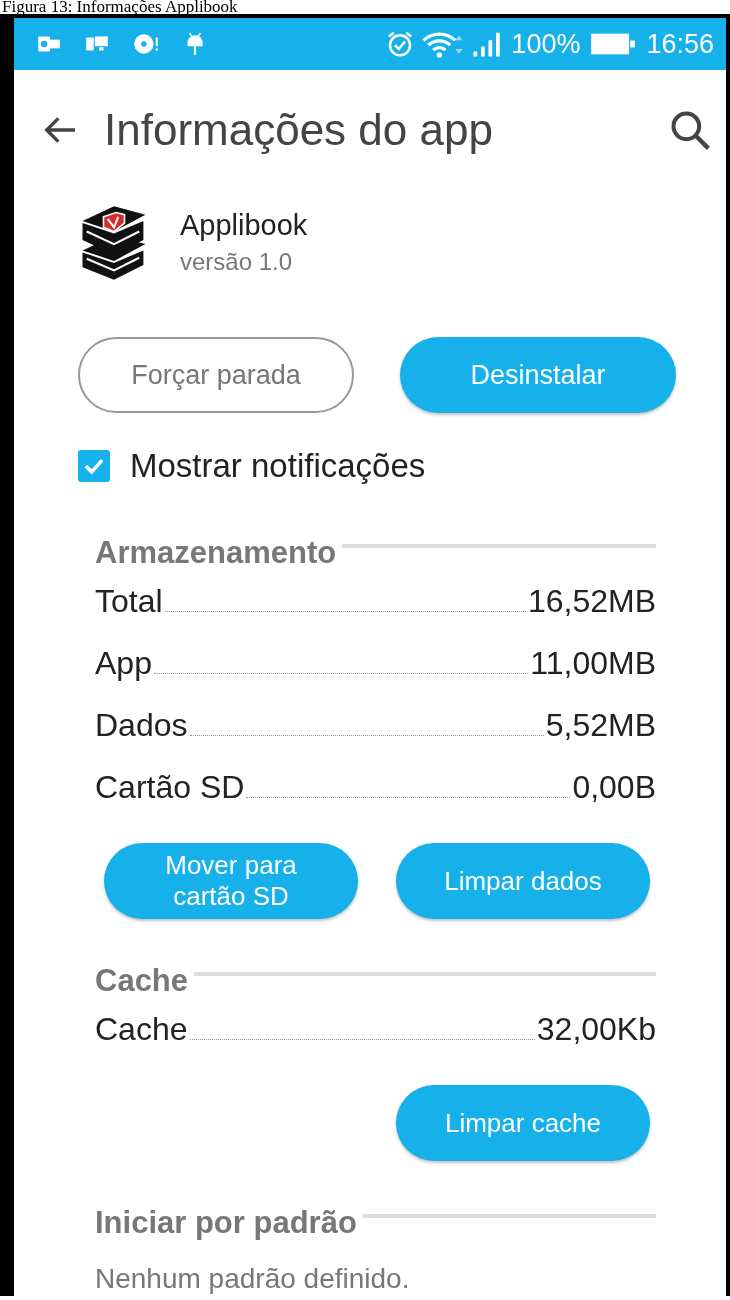  What do you see at coordinates (231, 881) in the screenshot?
I see `action-button: Mover para cartão SD` at bounding box center [231, 881].